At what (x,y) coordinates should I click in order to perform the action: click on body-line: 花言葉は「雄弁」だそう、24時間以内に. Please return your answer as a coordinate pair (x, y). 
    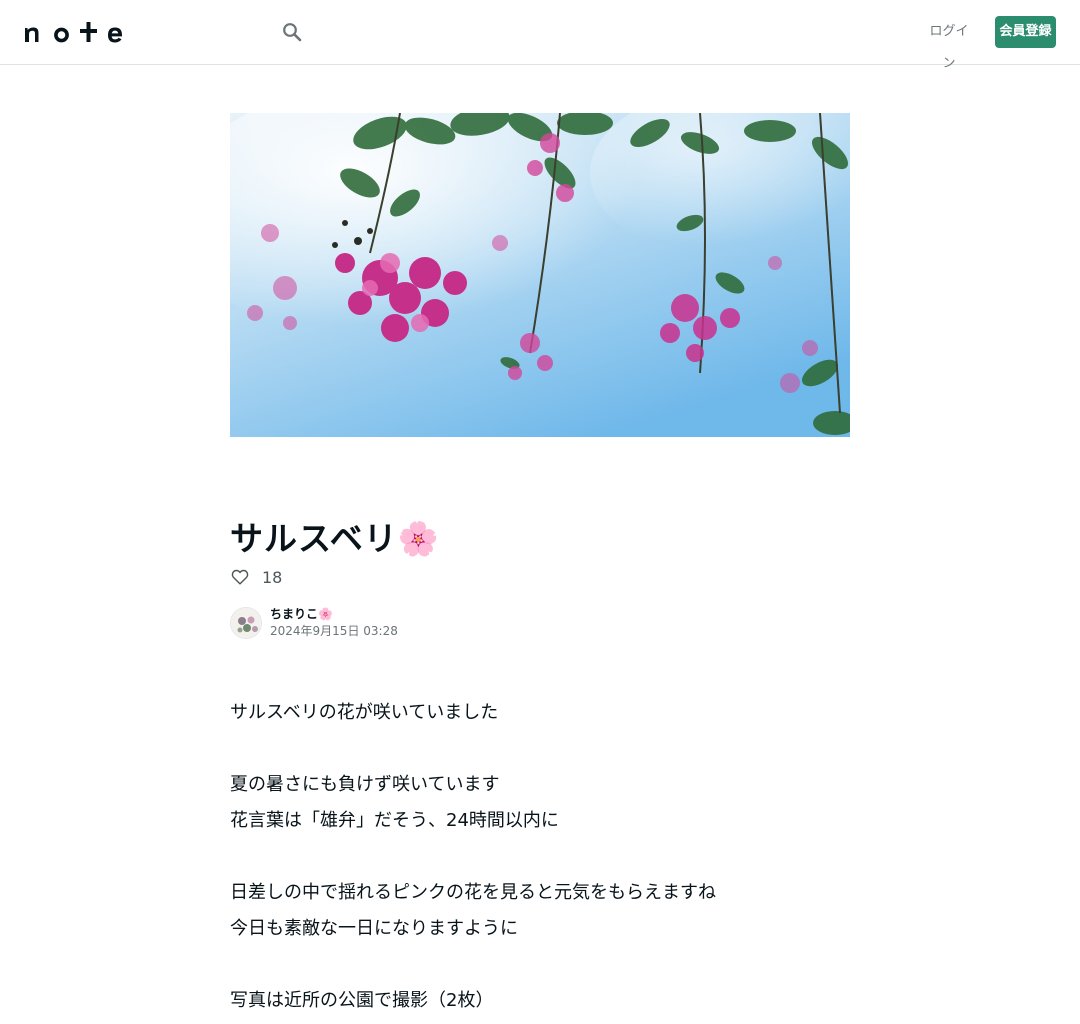
    Looking at the image, I should click on (394, 820).